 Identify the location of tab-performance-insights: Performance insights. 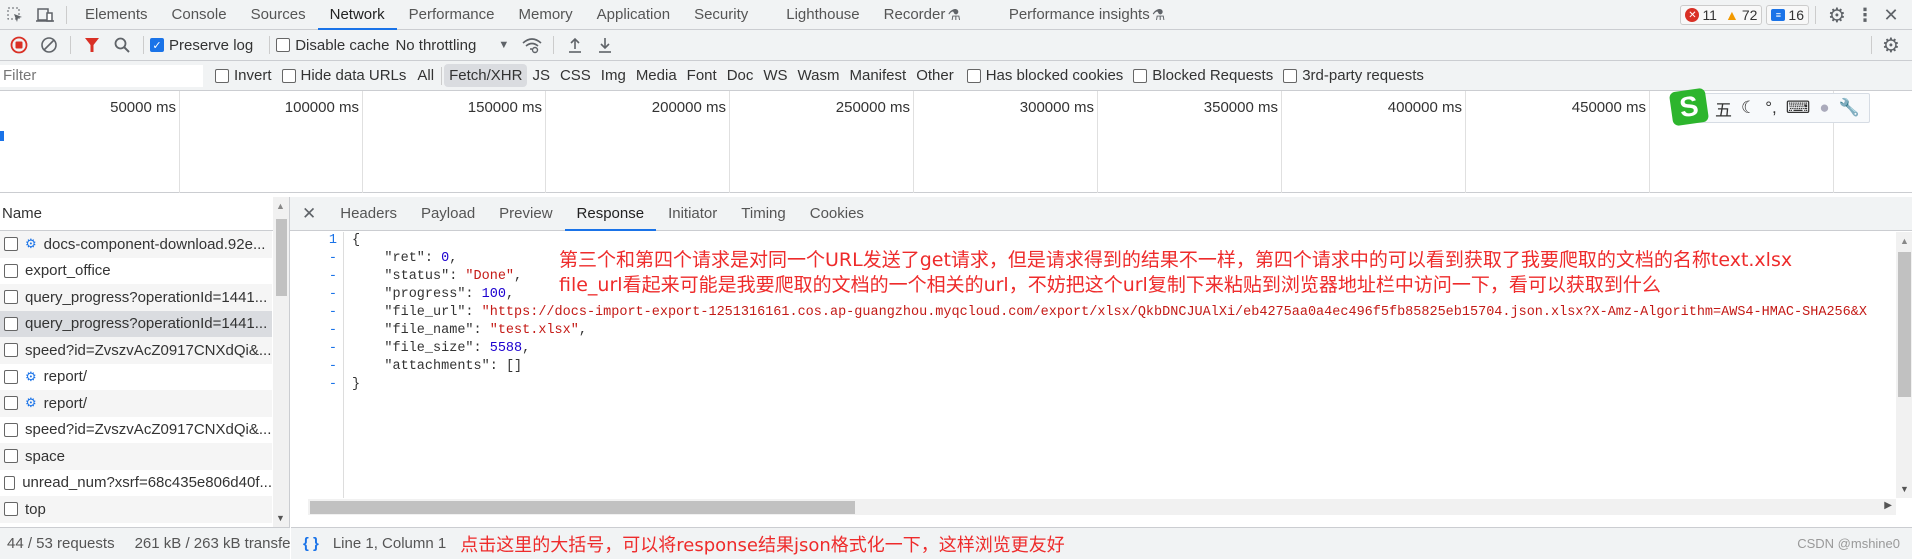
(1074, 15).